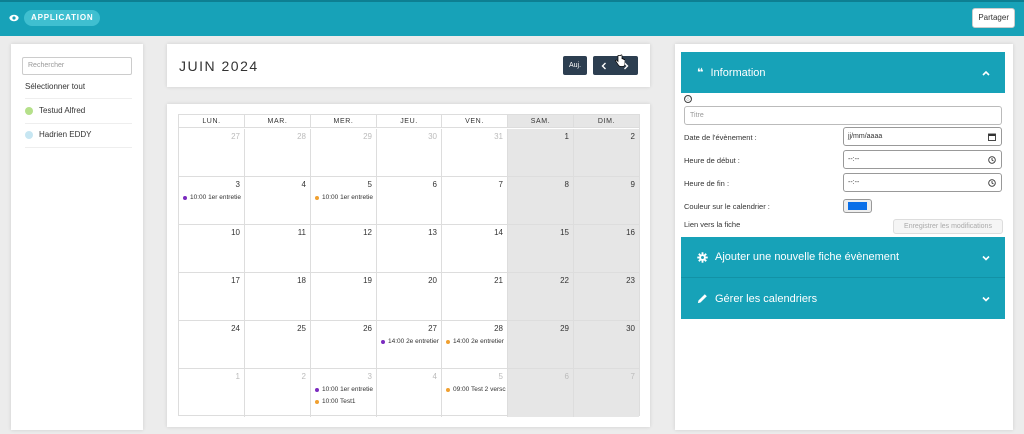 The width and height of the screenshot is (1024, 434). I want to click on day-cell: 10, so click(212, 248).